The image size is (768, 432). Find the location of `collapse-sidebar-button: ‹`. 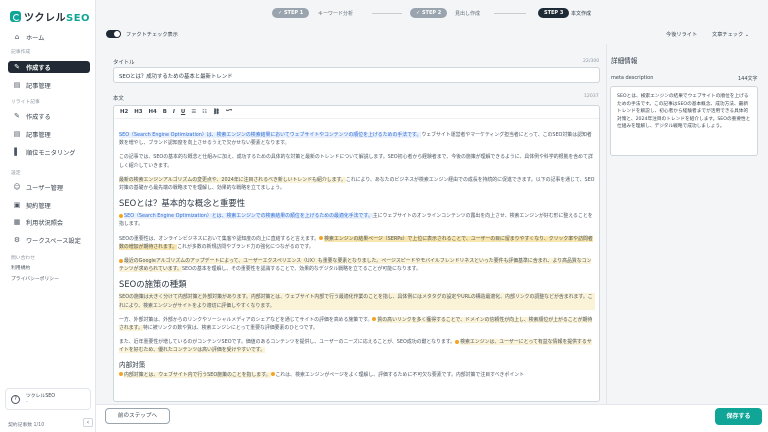

collapse-sidebar-button: ‹ is located at coordinates (88, 422).